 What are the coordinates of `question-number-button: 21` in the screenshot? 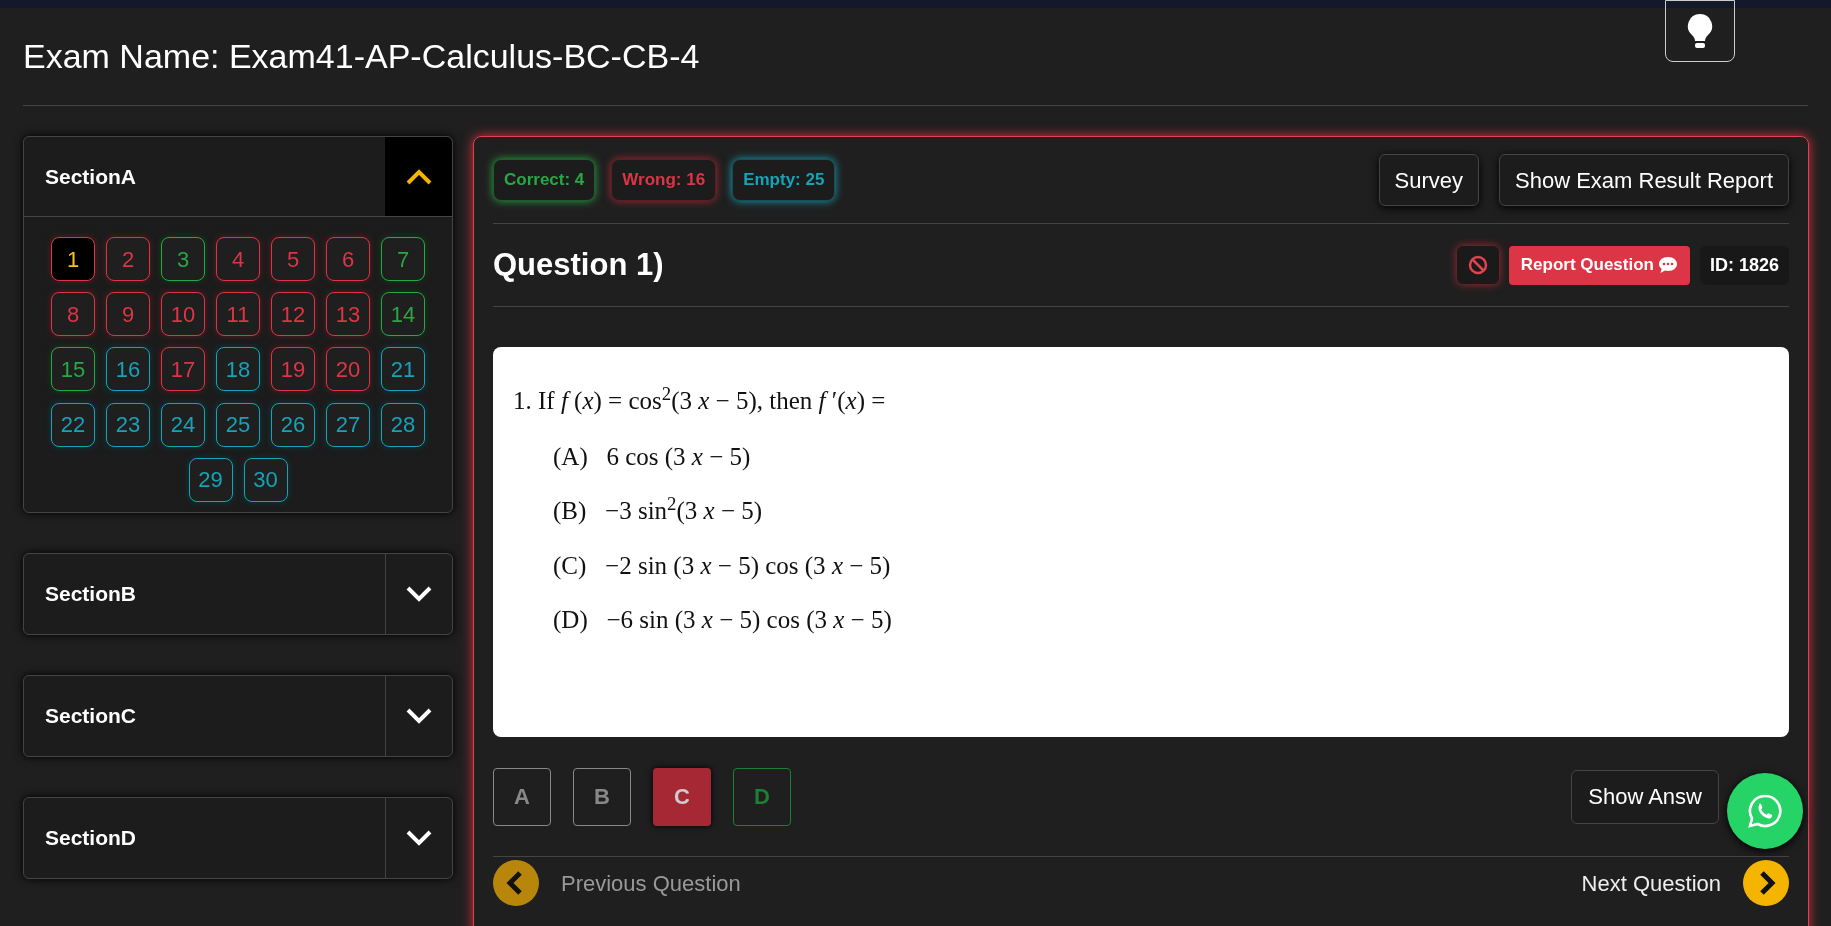 It's located at (403, 369).